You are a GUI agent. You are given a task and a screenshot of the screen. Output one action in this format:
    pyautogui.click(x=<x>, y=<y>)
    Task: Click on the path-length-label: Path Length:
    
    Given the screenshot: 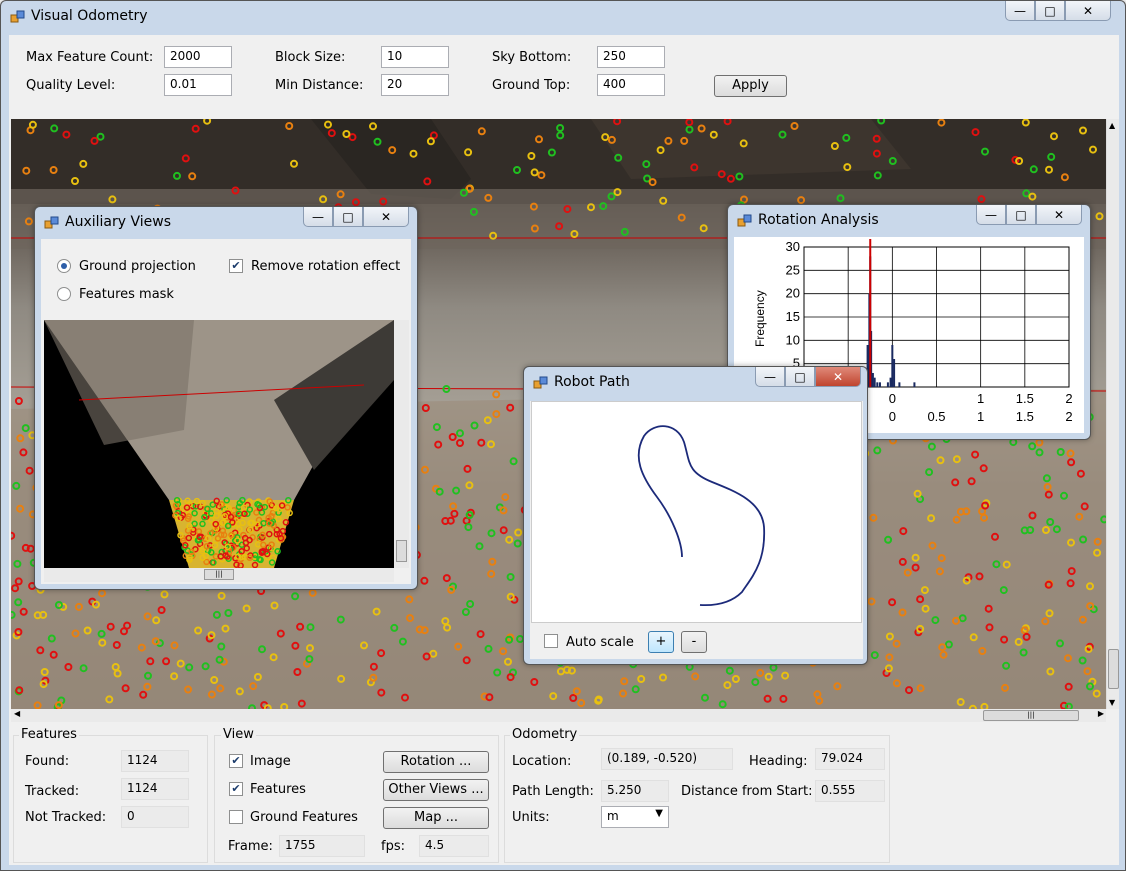 What is the action you would take?
    pyautogui.click(x=553, y=791)
    